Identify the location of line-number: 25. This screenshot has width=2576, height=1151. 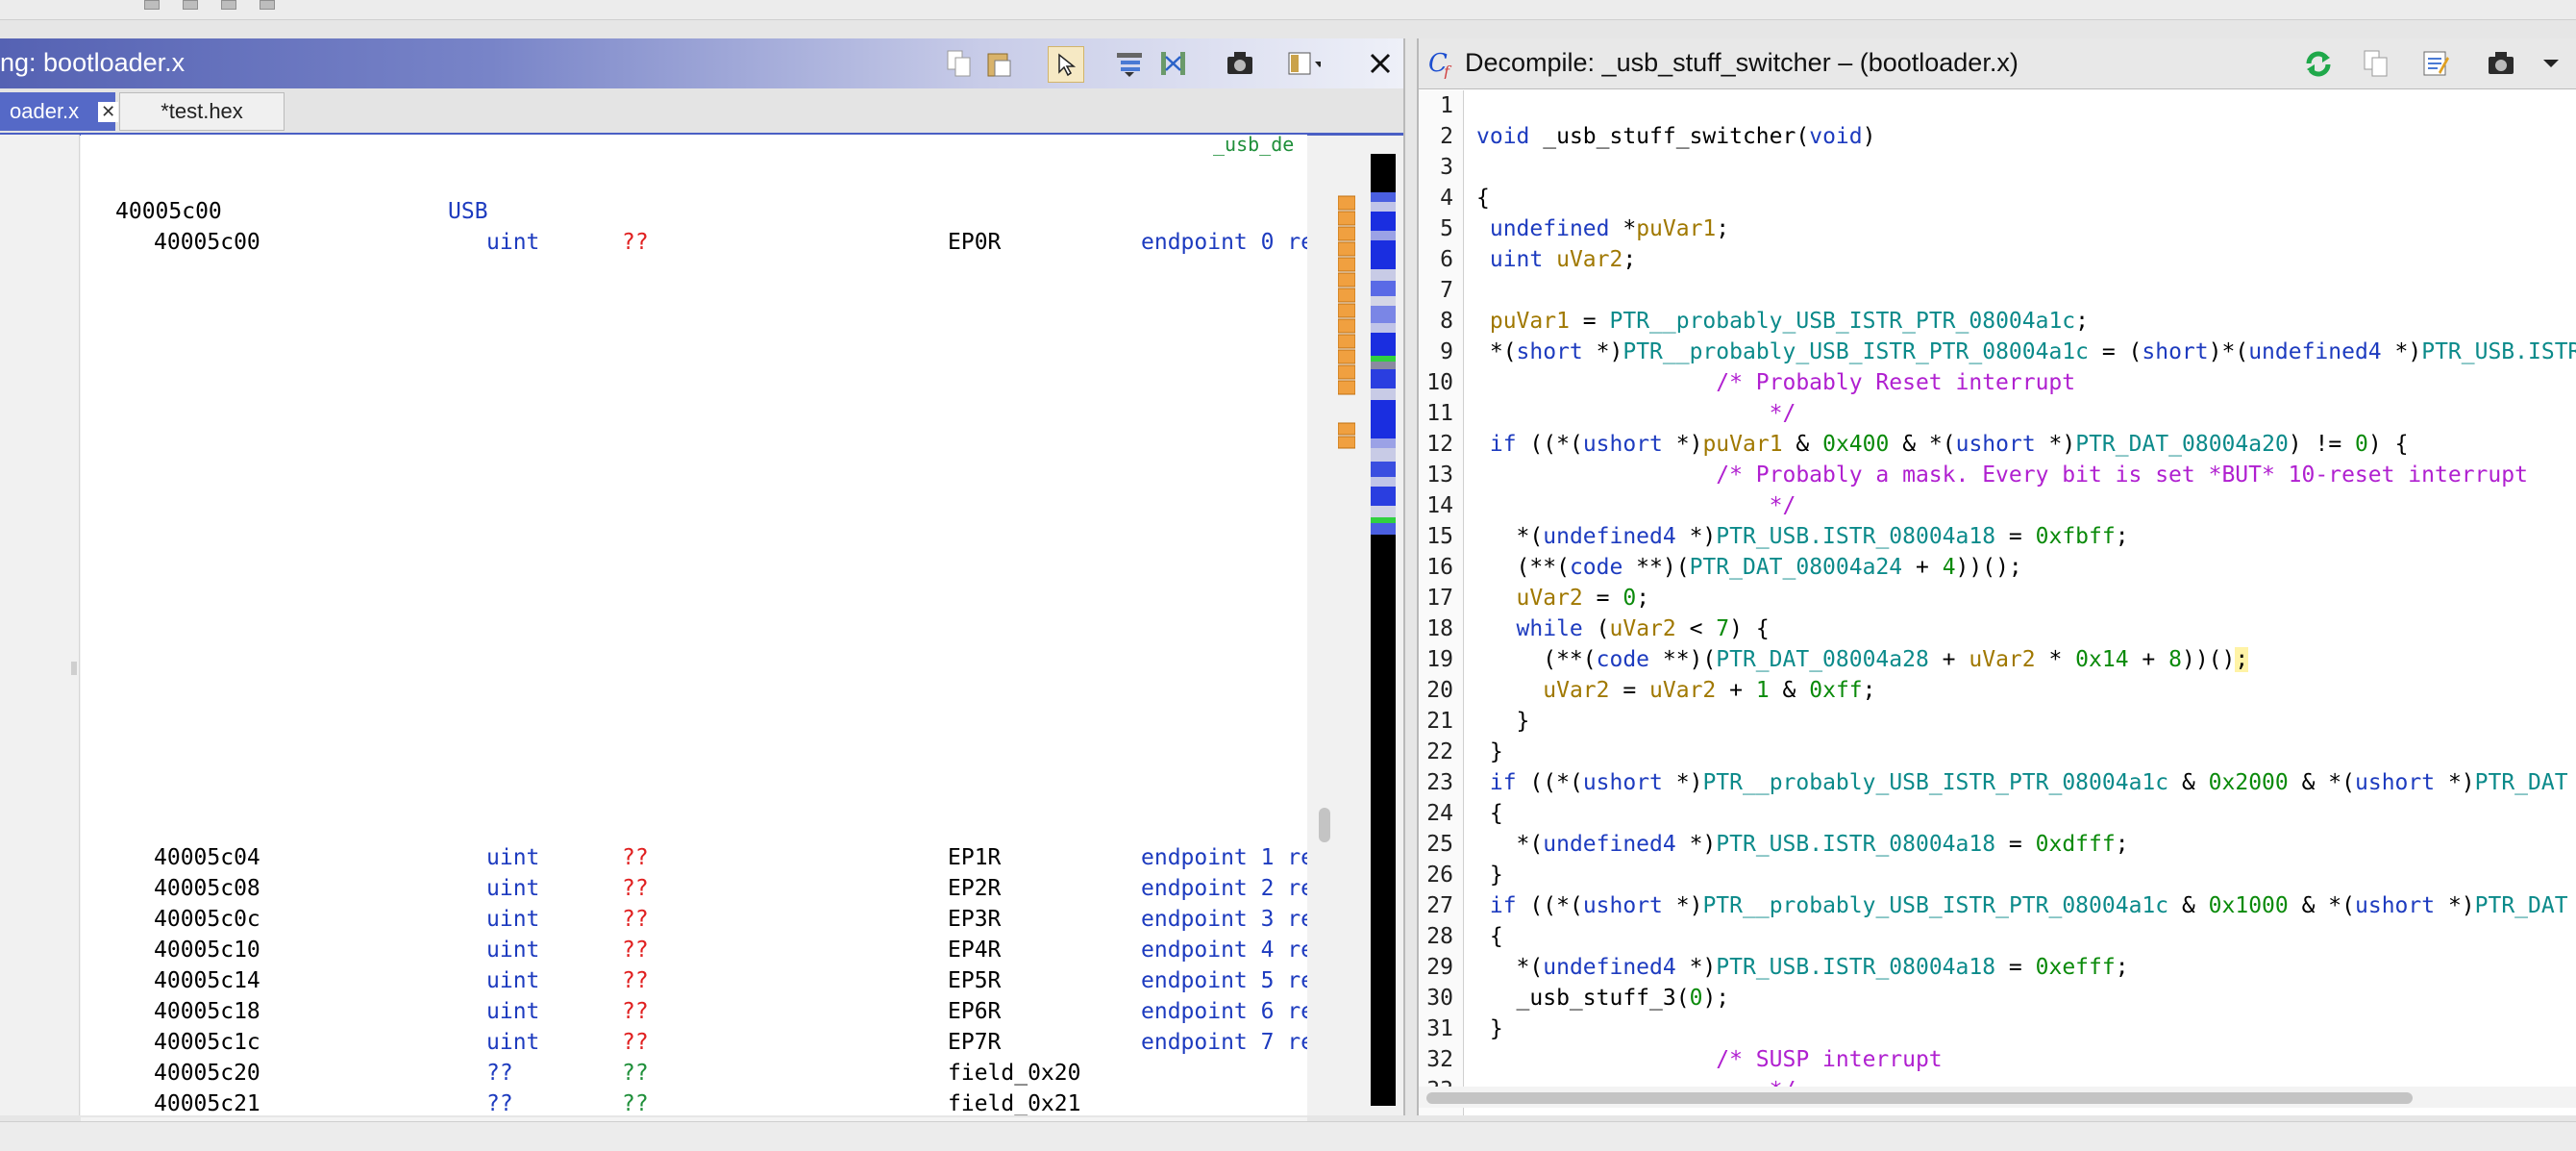
(1440, 844).